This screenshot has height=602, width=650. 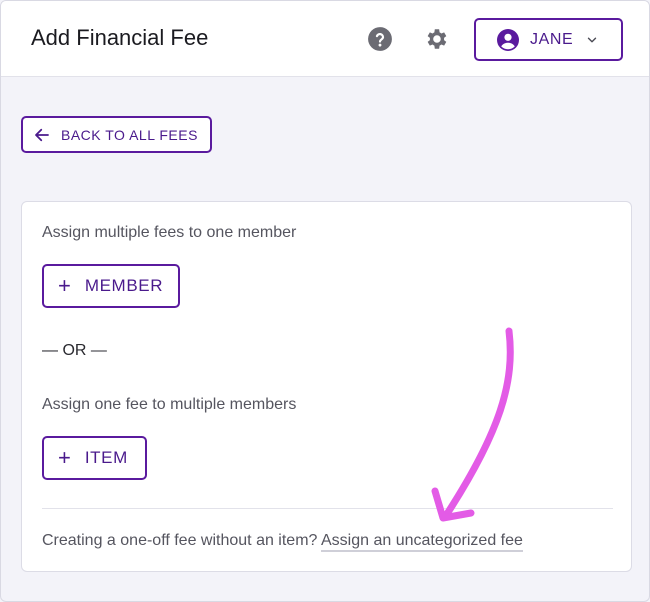 I want to click on arrow-left-icon, so click(x=42, y=134).